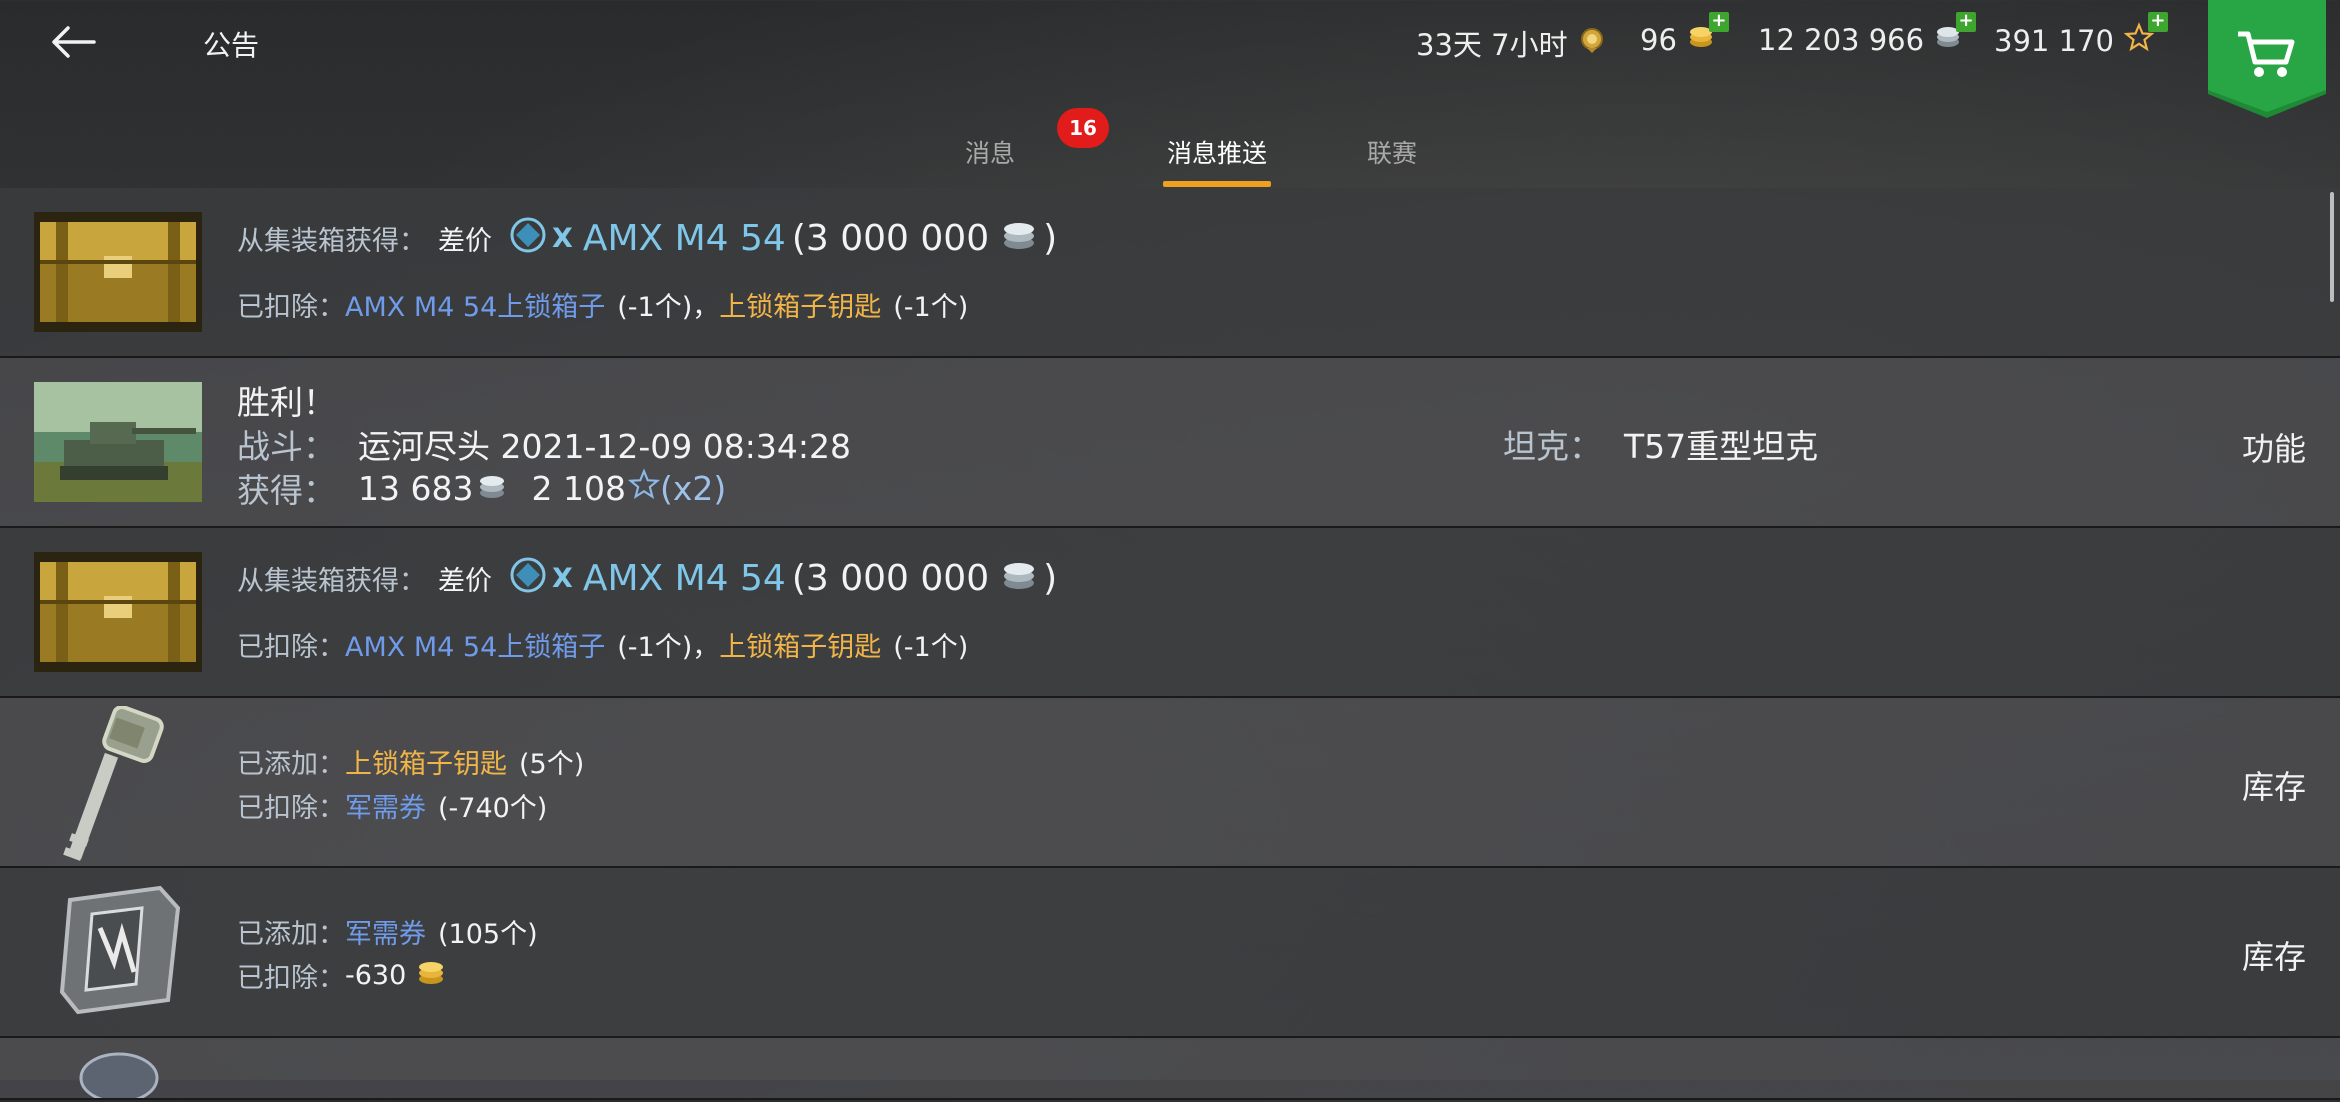 The image size is (2340, 1102). I want to click on xp-star-icon, so click(644, 488).